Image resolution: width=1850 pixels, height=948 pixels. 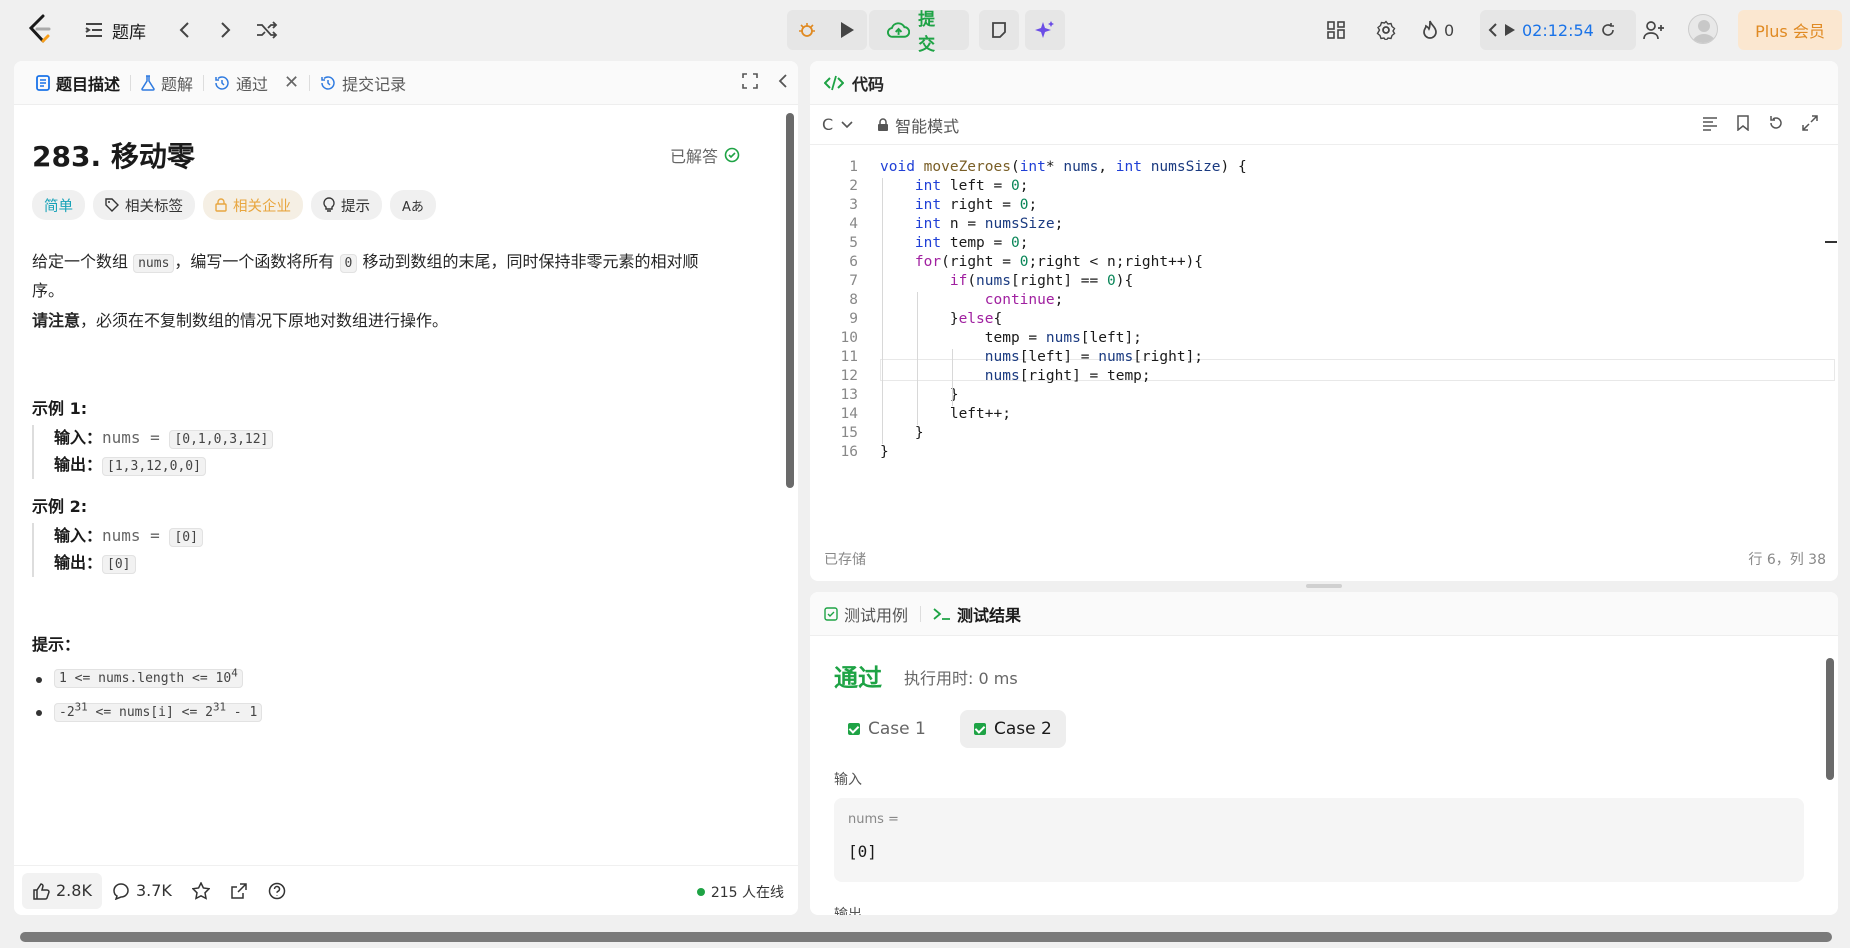 I want to click on comments-button: 3.7K, so click(x=142, y=891).